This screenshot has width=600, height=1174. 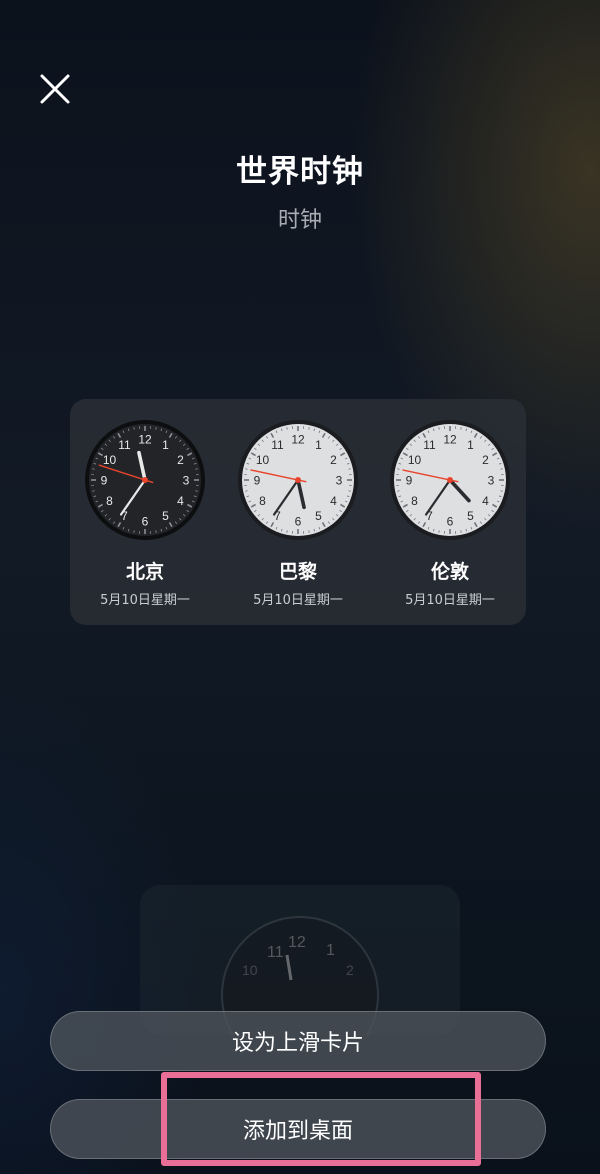 I want to click on close-icon, so click(x=55, y=89).